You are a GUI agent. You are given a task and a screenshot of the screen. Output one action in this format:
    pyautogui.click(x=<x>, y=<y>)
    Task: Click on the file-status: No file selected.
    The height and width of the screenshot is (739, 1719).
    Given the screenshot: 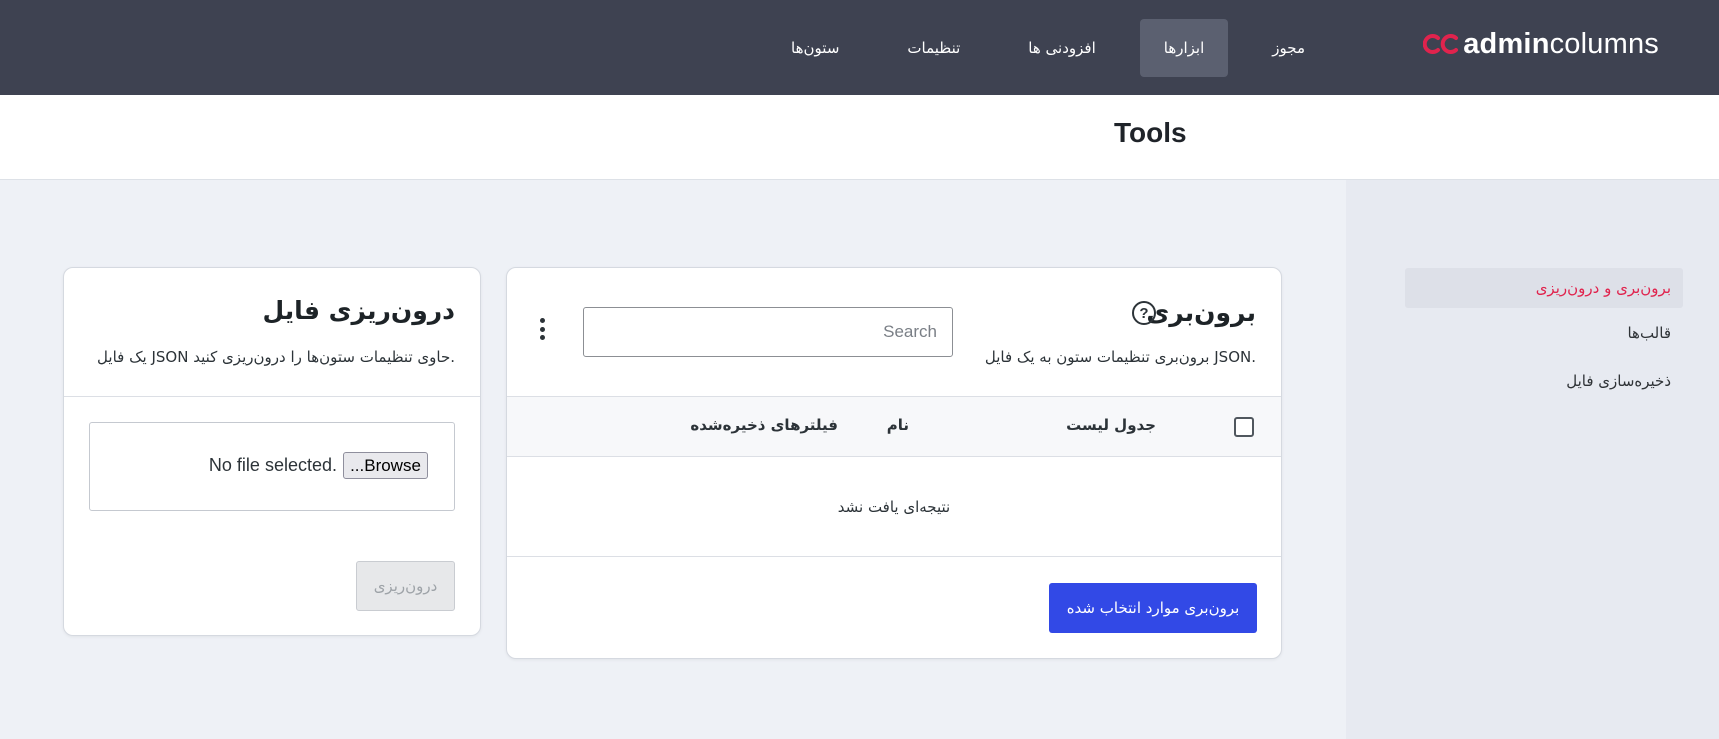 What is the action you would take?
    pyautogui.click(x=272, y=465)
    